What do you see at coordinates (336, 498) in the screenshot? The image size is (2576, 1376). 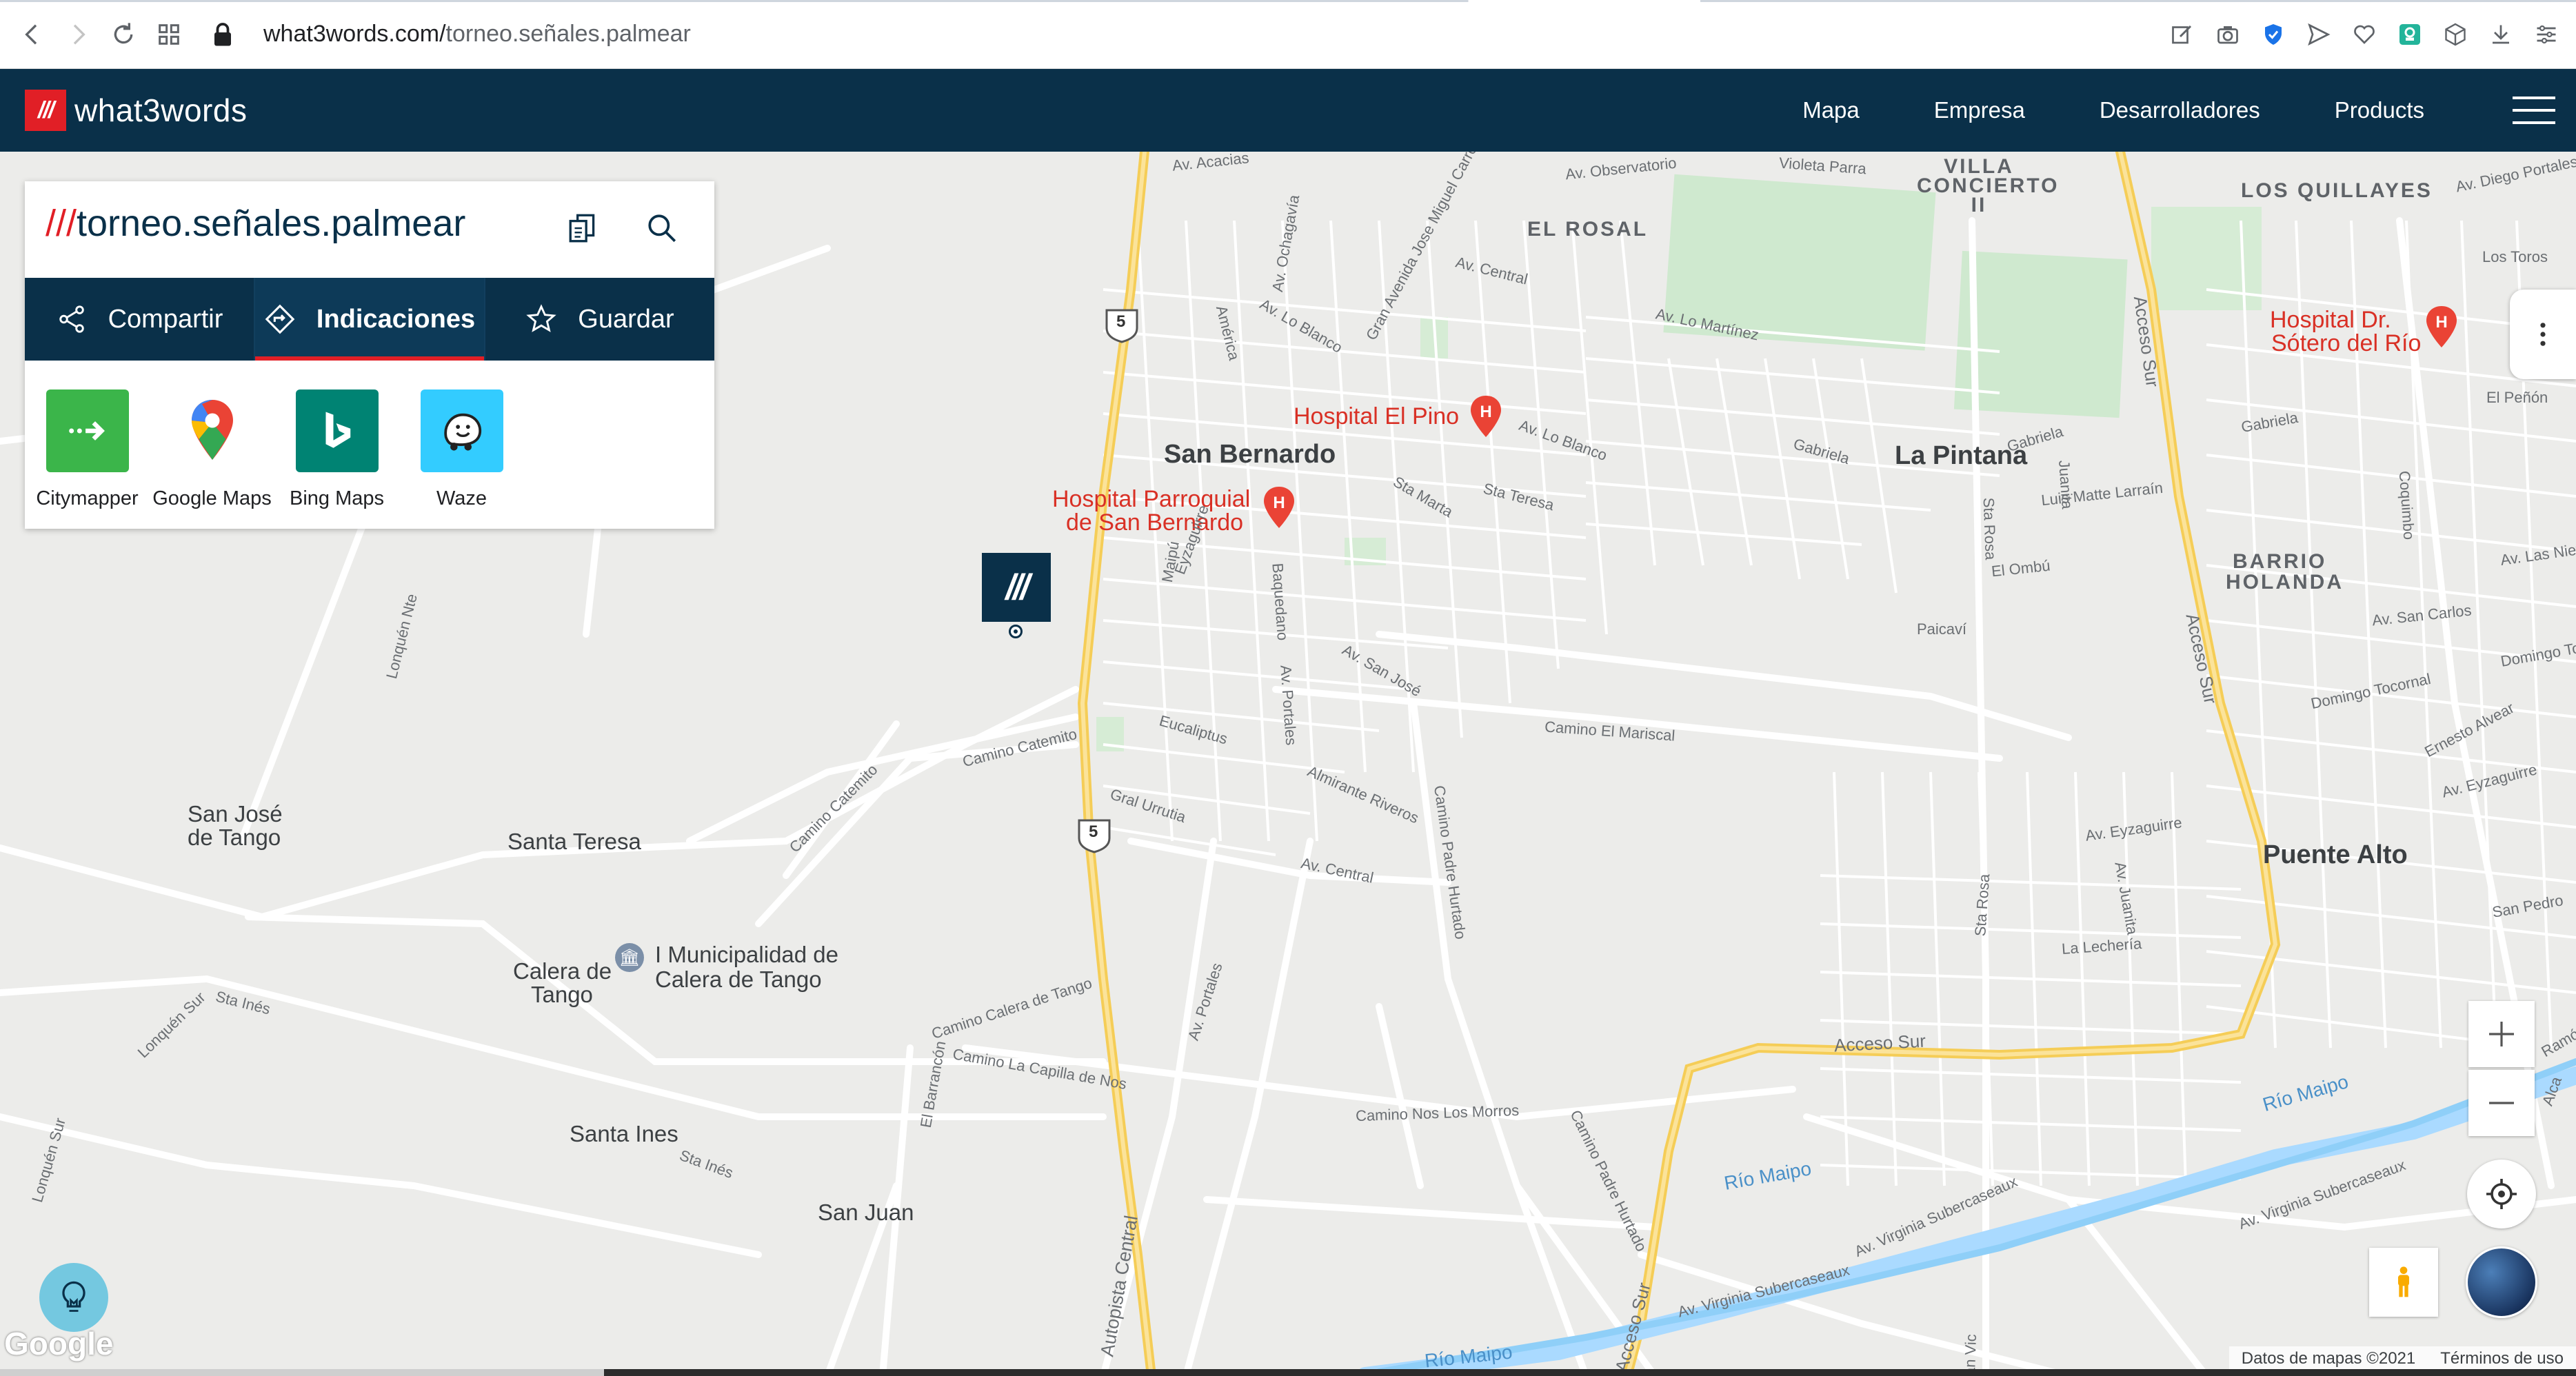 I see `app-label: Bing Maps` at bounding box center [336, 498].